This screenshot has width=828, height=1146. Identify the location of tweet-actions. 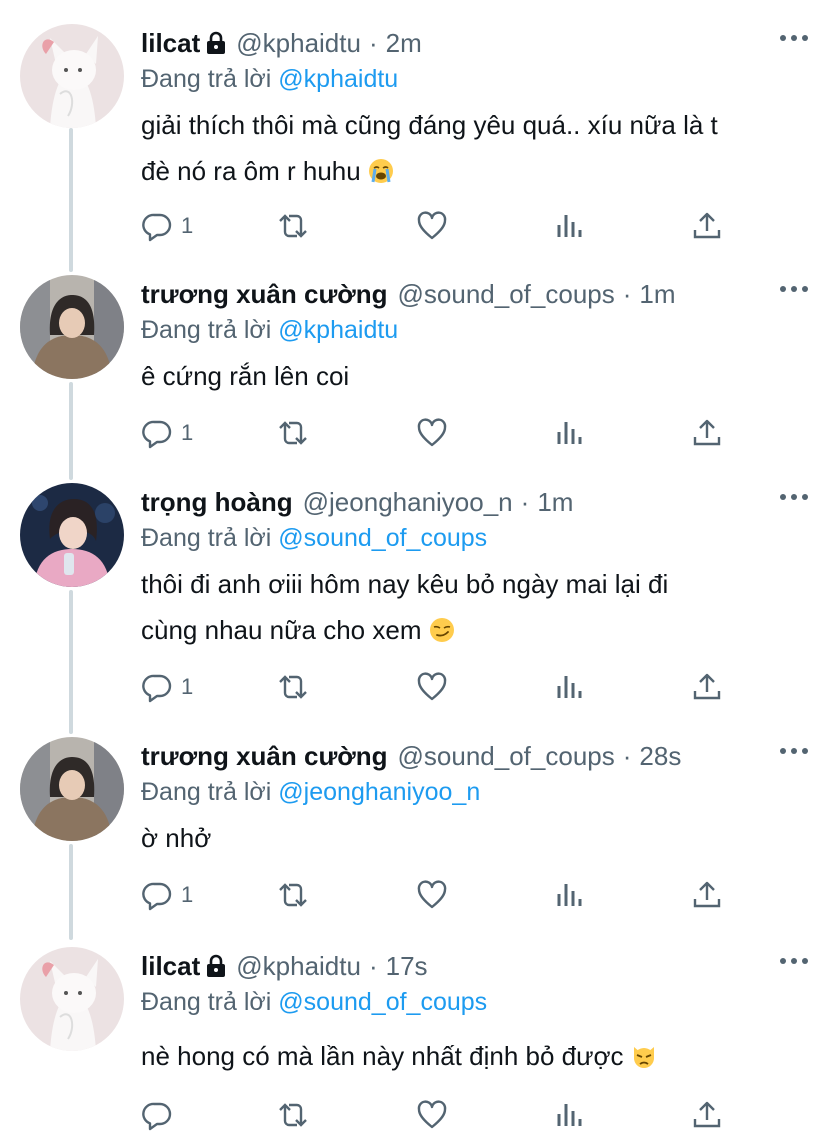
(436, 1115).